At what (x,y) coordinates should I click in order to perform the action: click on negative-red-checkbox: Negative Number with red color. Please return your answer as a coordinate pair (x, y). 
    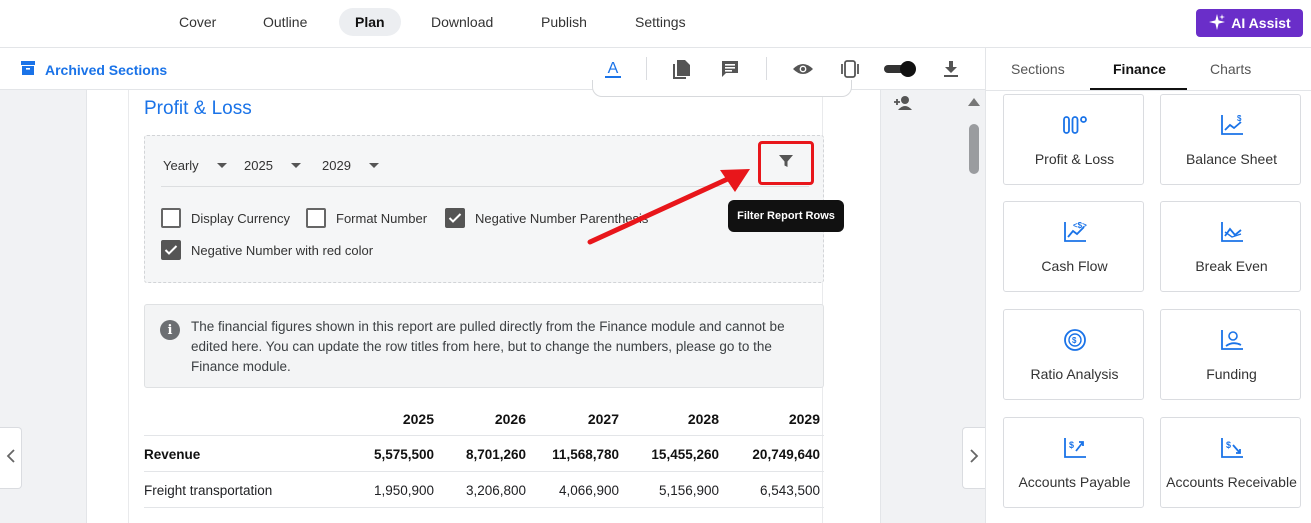
    Looking at the image, I should click on (267, 250).